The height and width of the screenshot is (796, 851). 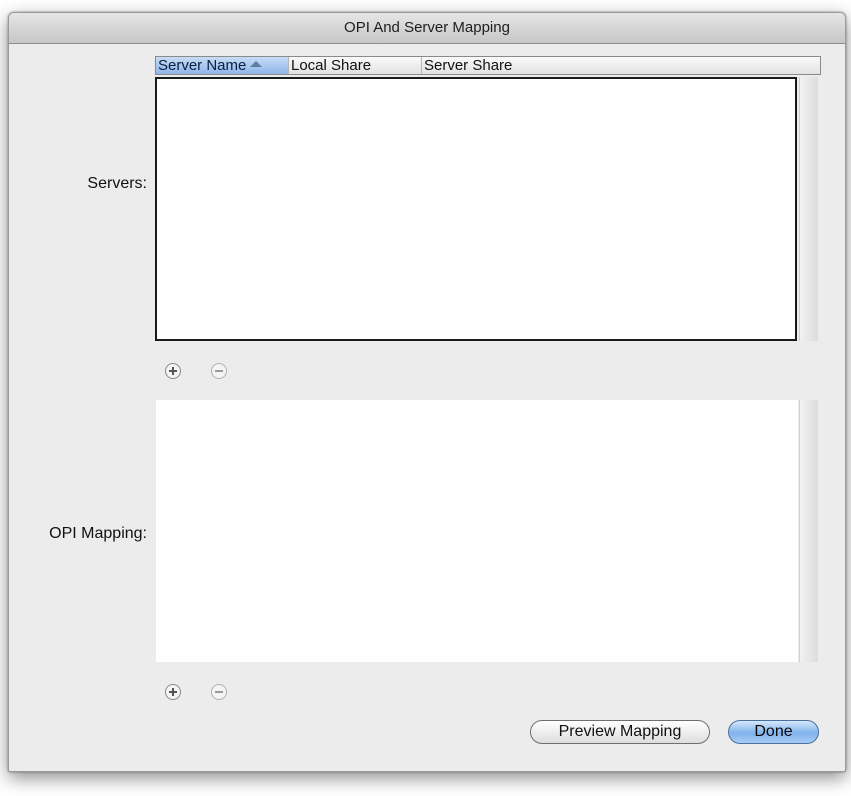 I want to click on servers-add-button, so click(x=173, y=371).